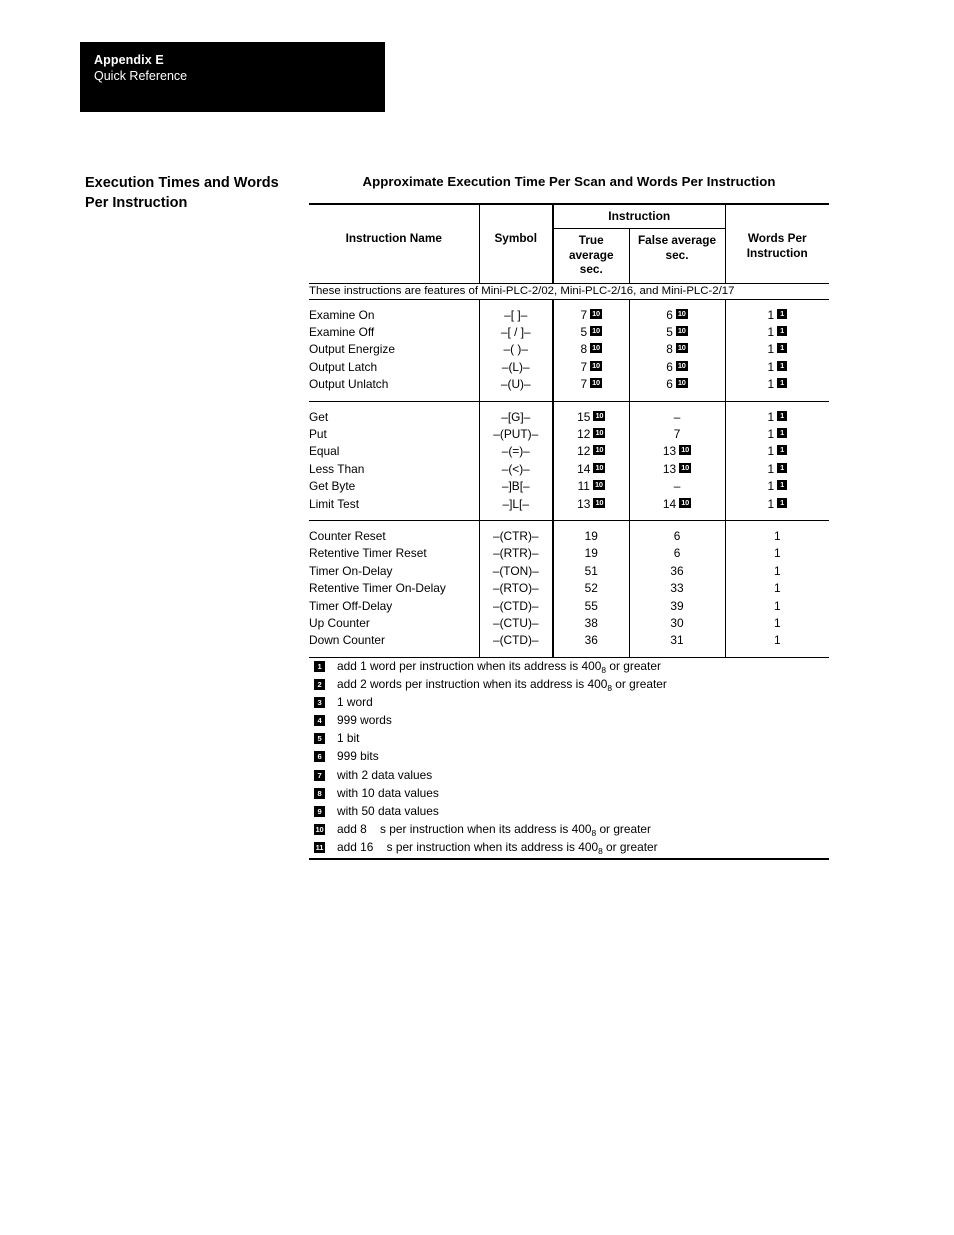 This screenshot has height=1235, width=954. I want to click on true-average-cell: 51, so click(590, 571).